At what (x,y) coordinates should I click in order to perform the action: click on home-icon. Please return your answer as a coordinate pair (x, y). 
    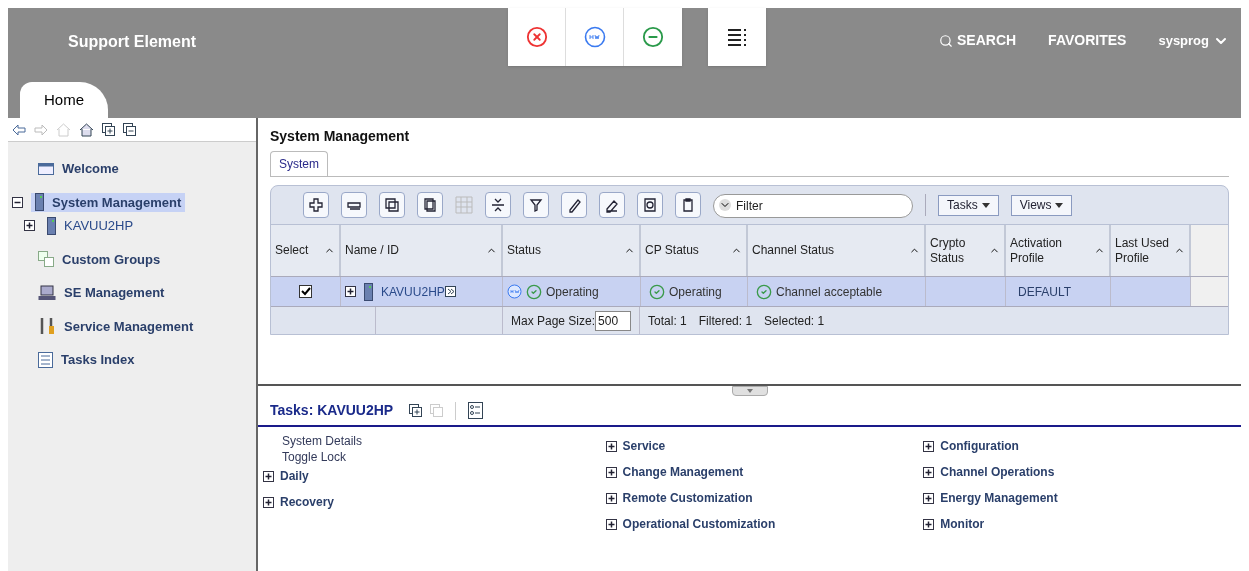
    Looking at the image, I should click on (86, 129).